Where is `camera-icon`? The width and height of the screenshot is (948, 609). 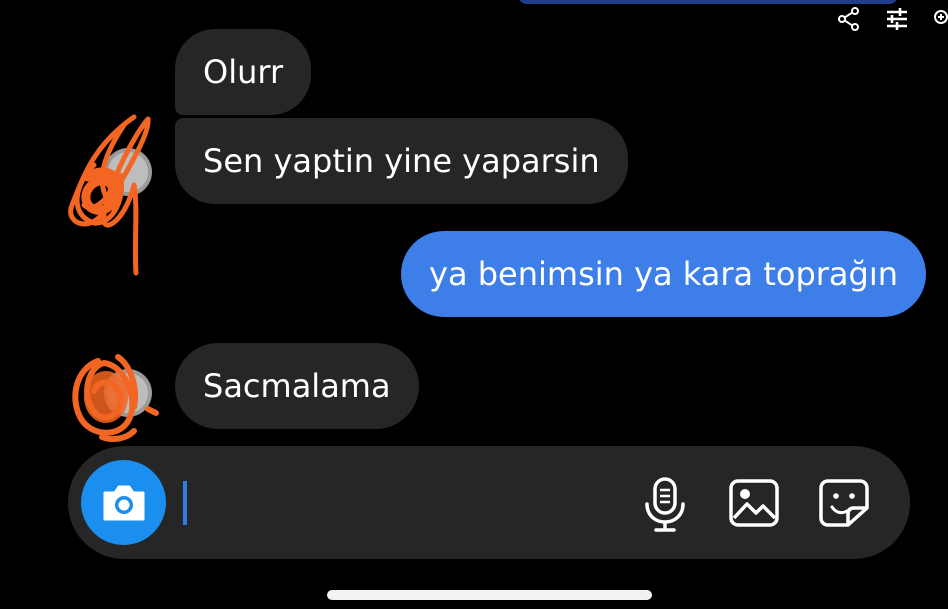 camera-icon is located at coordinates (123, 502).